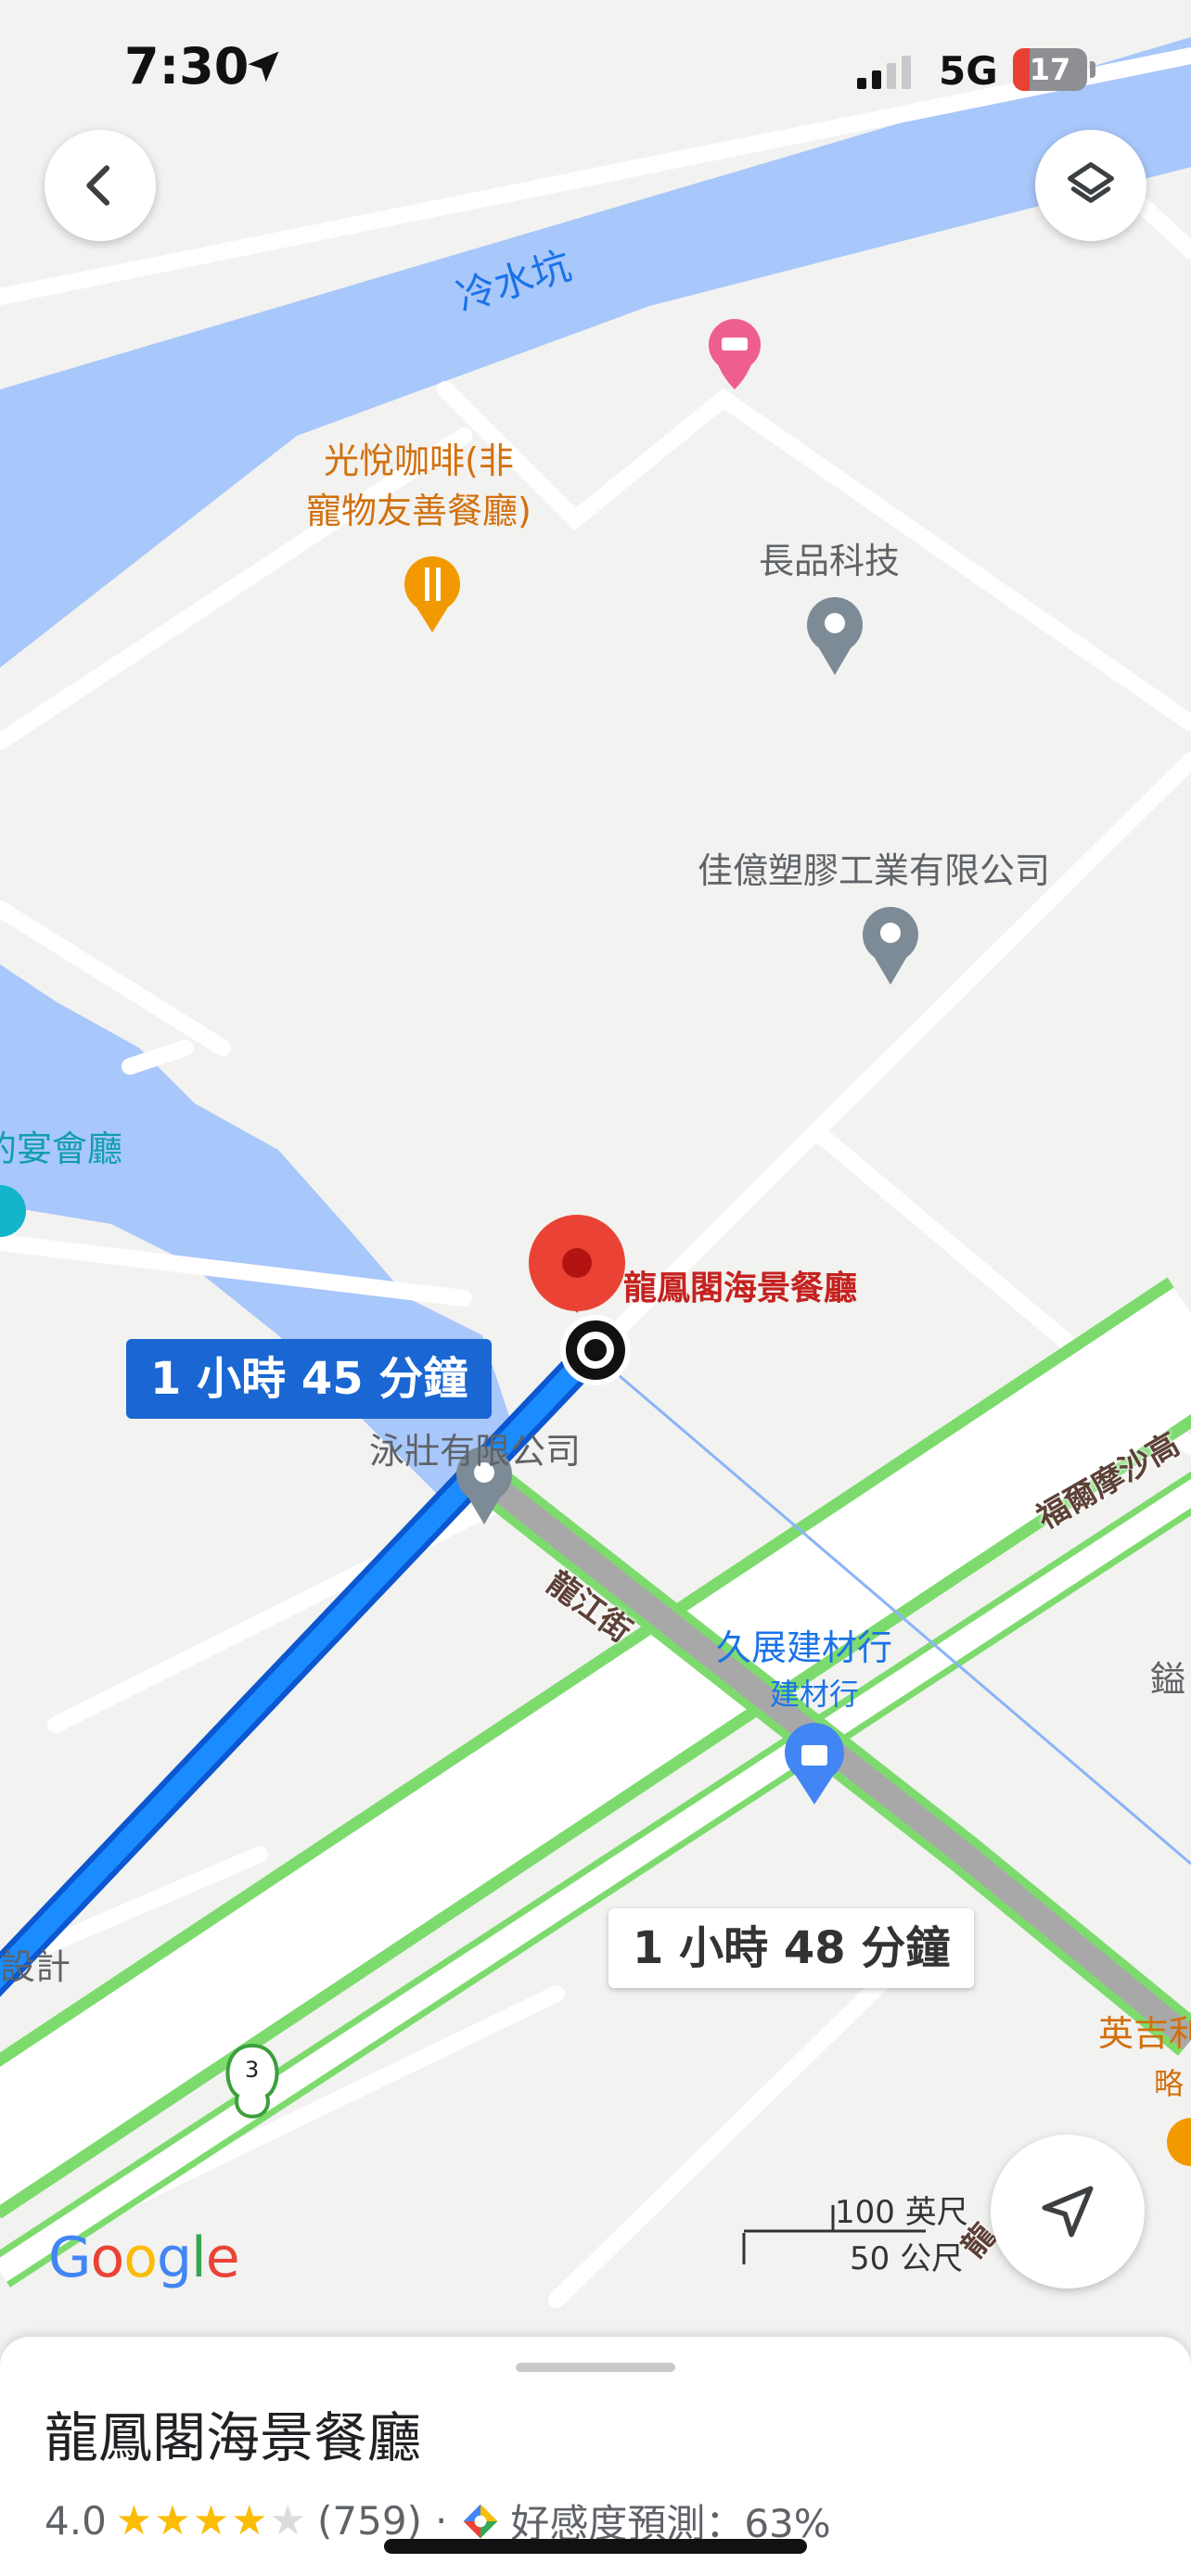 The width and height of the screenshot is (1191, 2576). What do you see at coordinates (144, 2258) in the screenshot?
I see `google-logo: Google` at bounding box center [144, 2258].